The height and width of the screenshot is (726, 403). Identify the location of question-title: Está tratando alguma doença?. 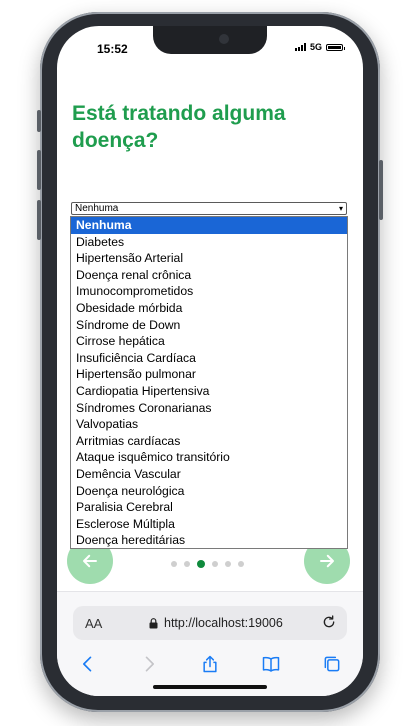
(179, 127).